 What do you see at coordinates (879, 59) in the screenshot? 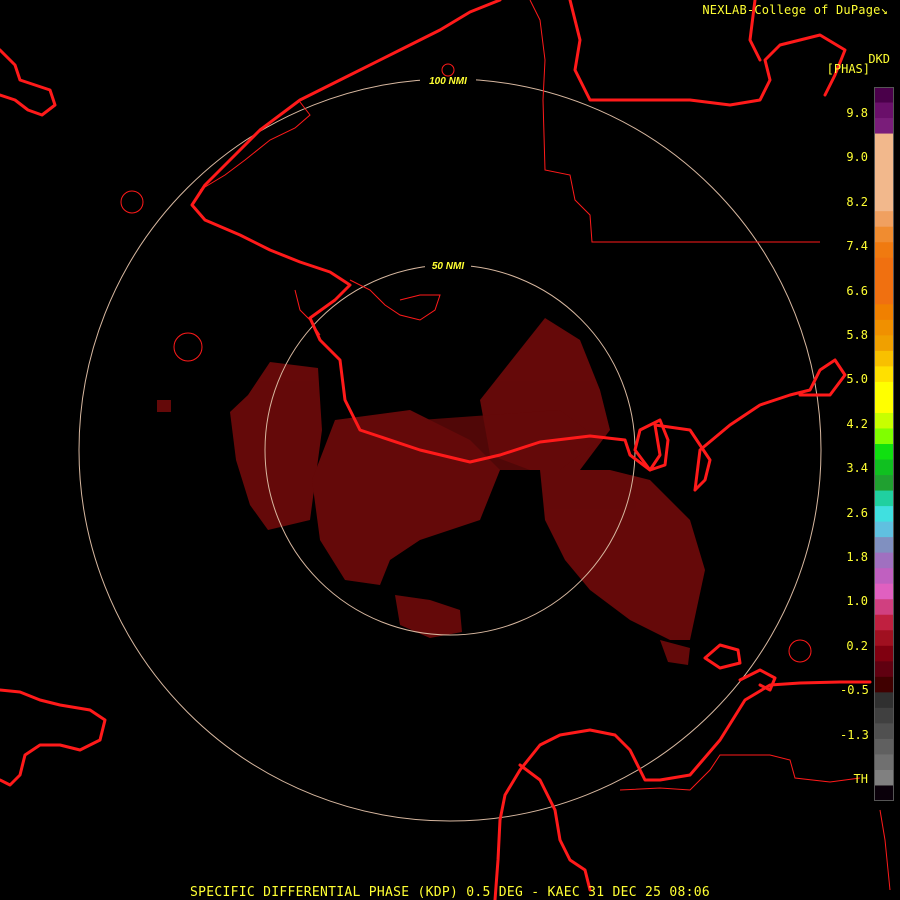
I see `product-code: DKD` at bounding box center [879, 59].